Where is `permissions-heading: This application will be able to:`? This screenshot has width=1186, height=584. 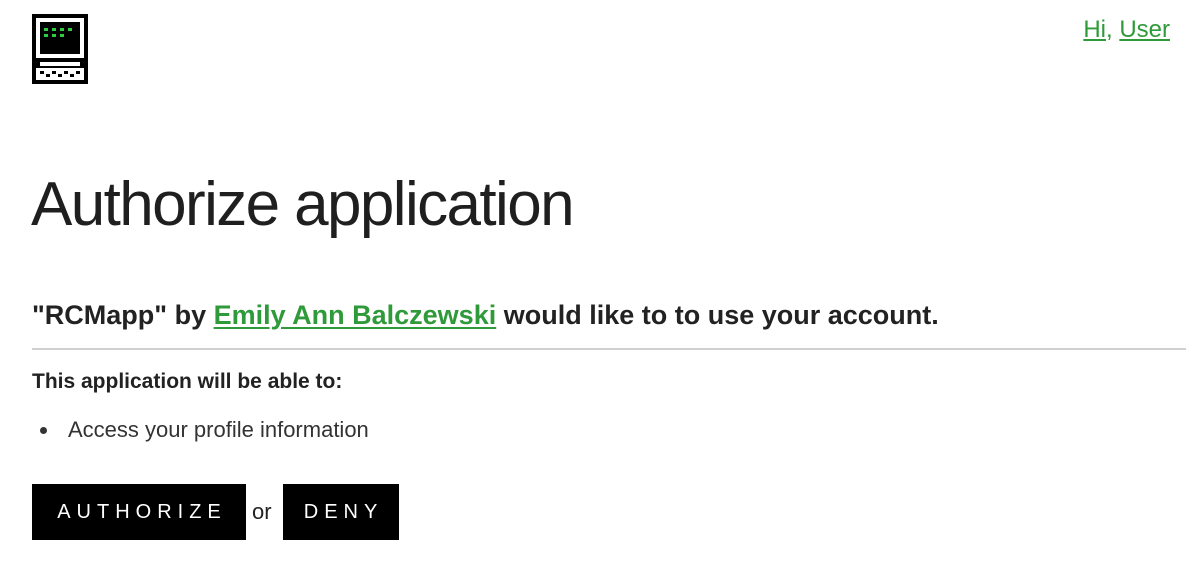 permissions-heading: This application will be able to: is located at coordinates (187, 381).